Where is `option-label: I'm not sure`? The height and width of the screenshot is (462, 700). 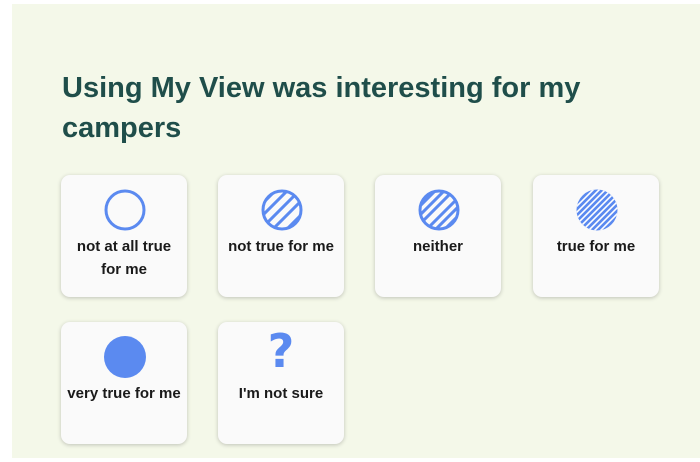
option-label: I'm not sure is located at coordinates (281, 393).